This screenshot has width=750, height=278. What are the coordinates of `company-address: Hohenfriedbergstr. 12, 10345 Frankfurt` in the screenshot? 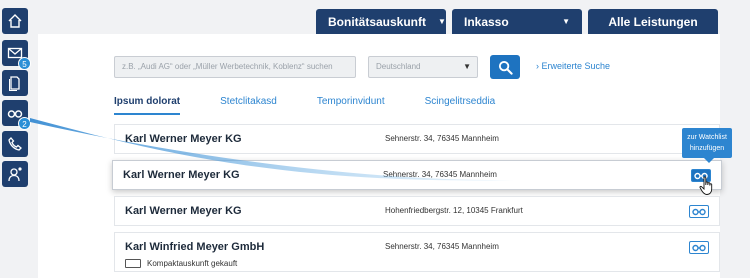 It's located at (454, 210).